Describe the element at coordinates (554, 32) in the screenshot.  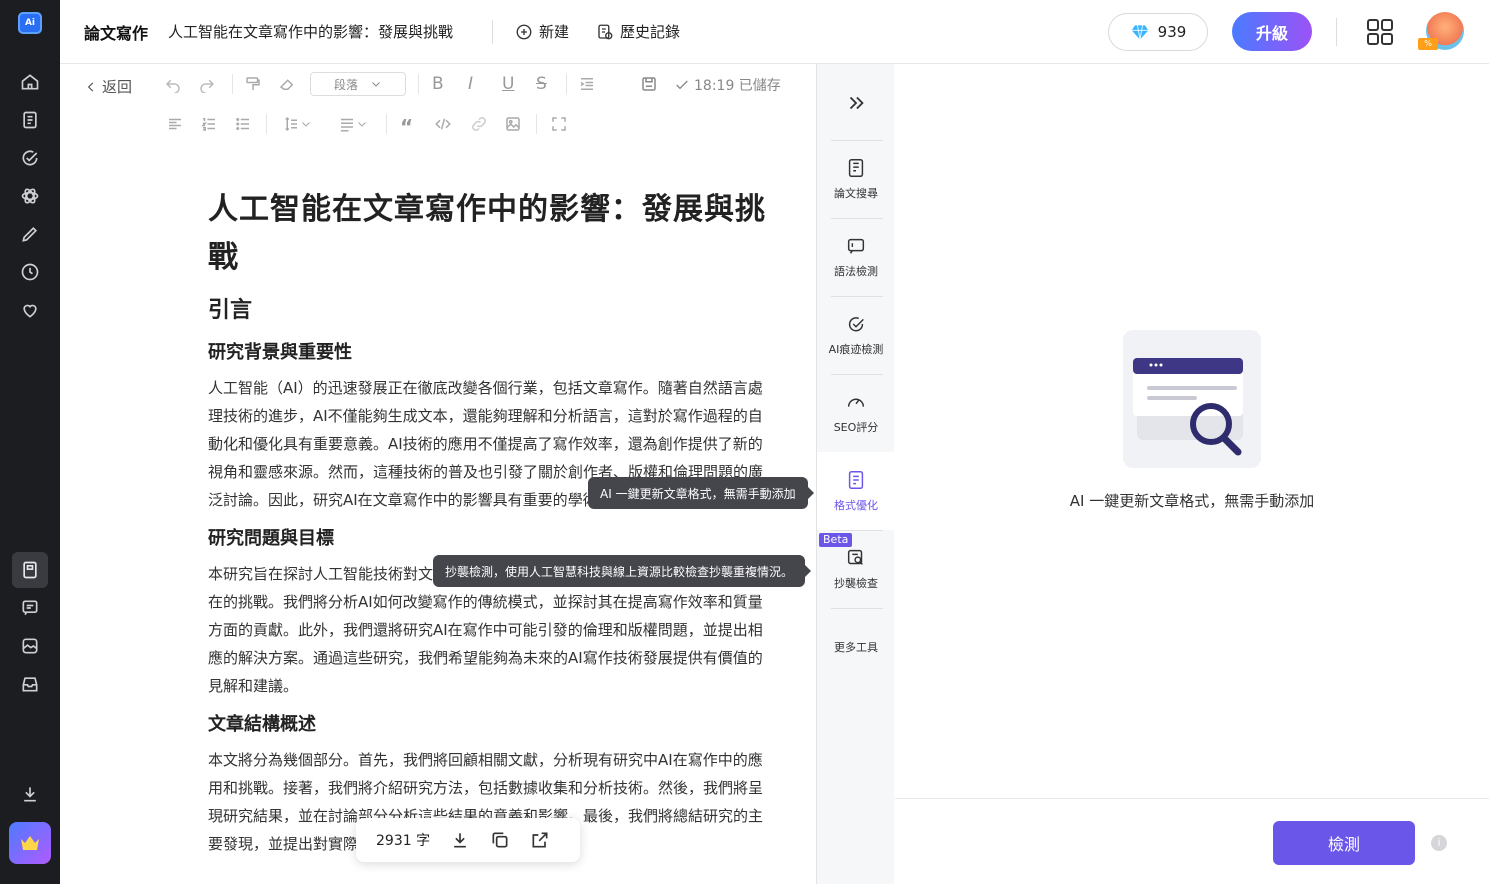
I see `new-label: 新建` at that location.